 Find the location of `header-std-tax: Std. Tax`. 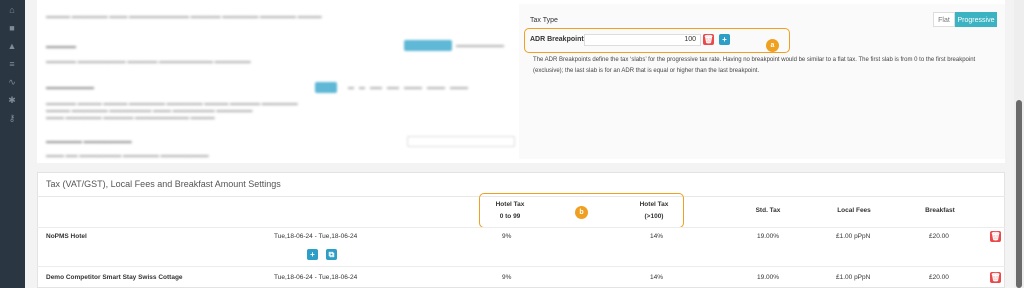

header-std-tax: Std. Tax is located at coordinates (768, 210).